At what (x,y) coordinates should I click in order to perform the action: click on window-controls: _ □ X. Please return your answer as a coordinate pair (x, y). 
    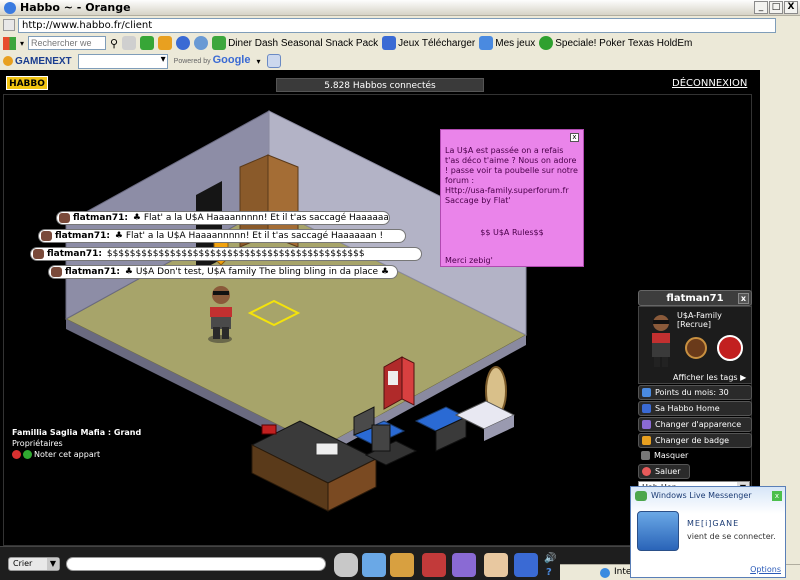
    Looking at the image, I should click on (776, 7).